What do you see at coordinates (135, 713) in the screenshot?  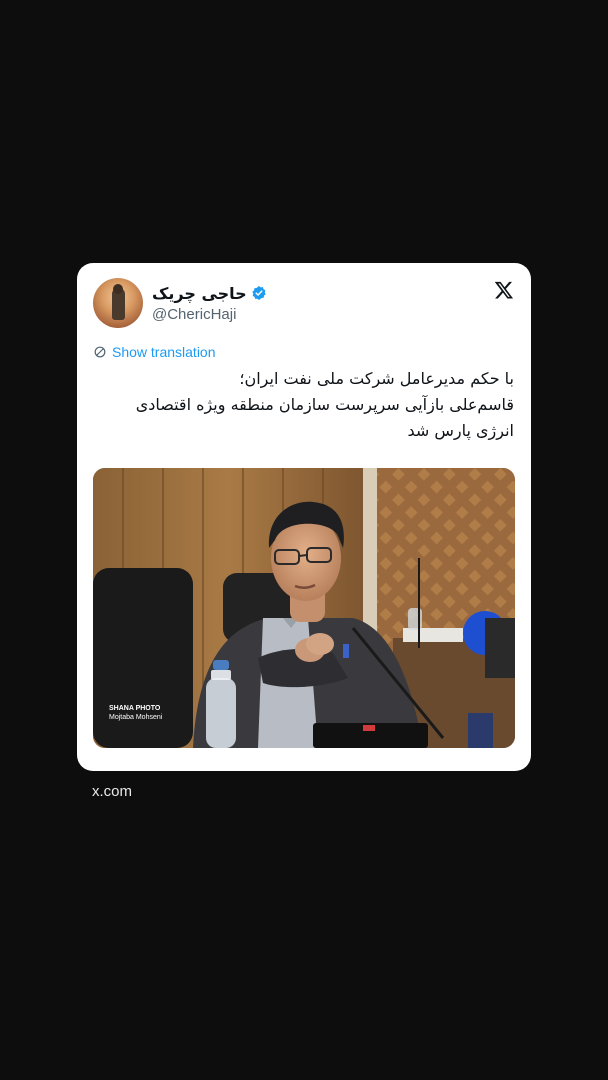 I see `photo-watermark: SHANA PHOTO Mojtaba Mohseni` at bounding box center [135, 713].